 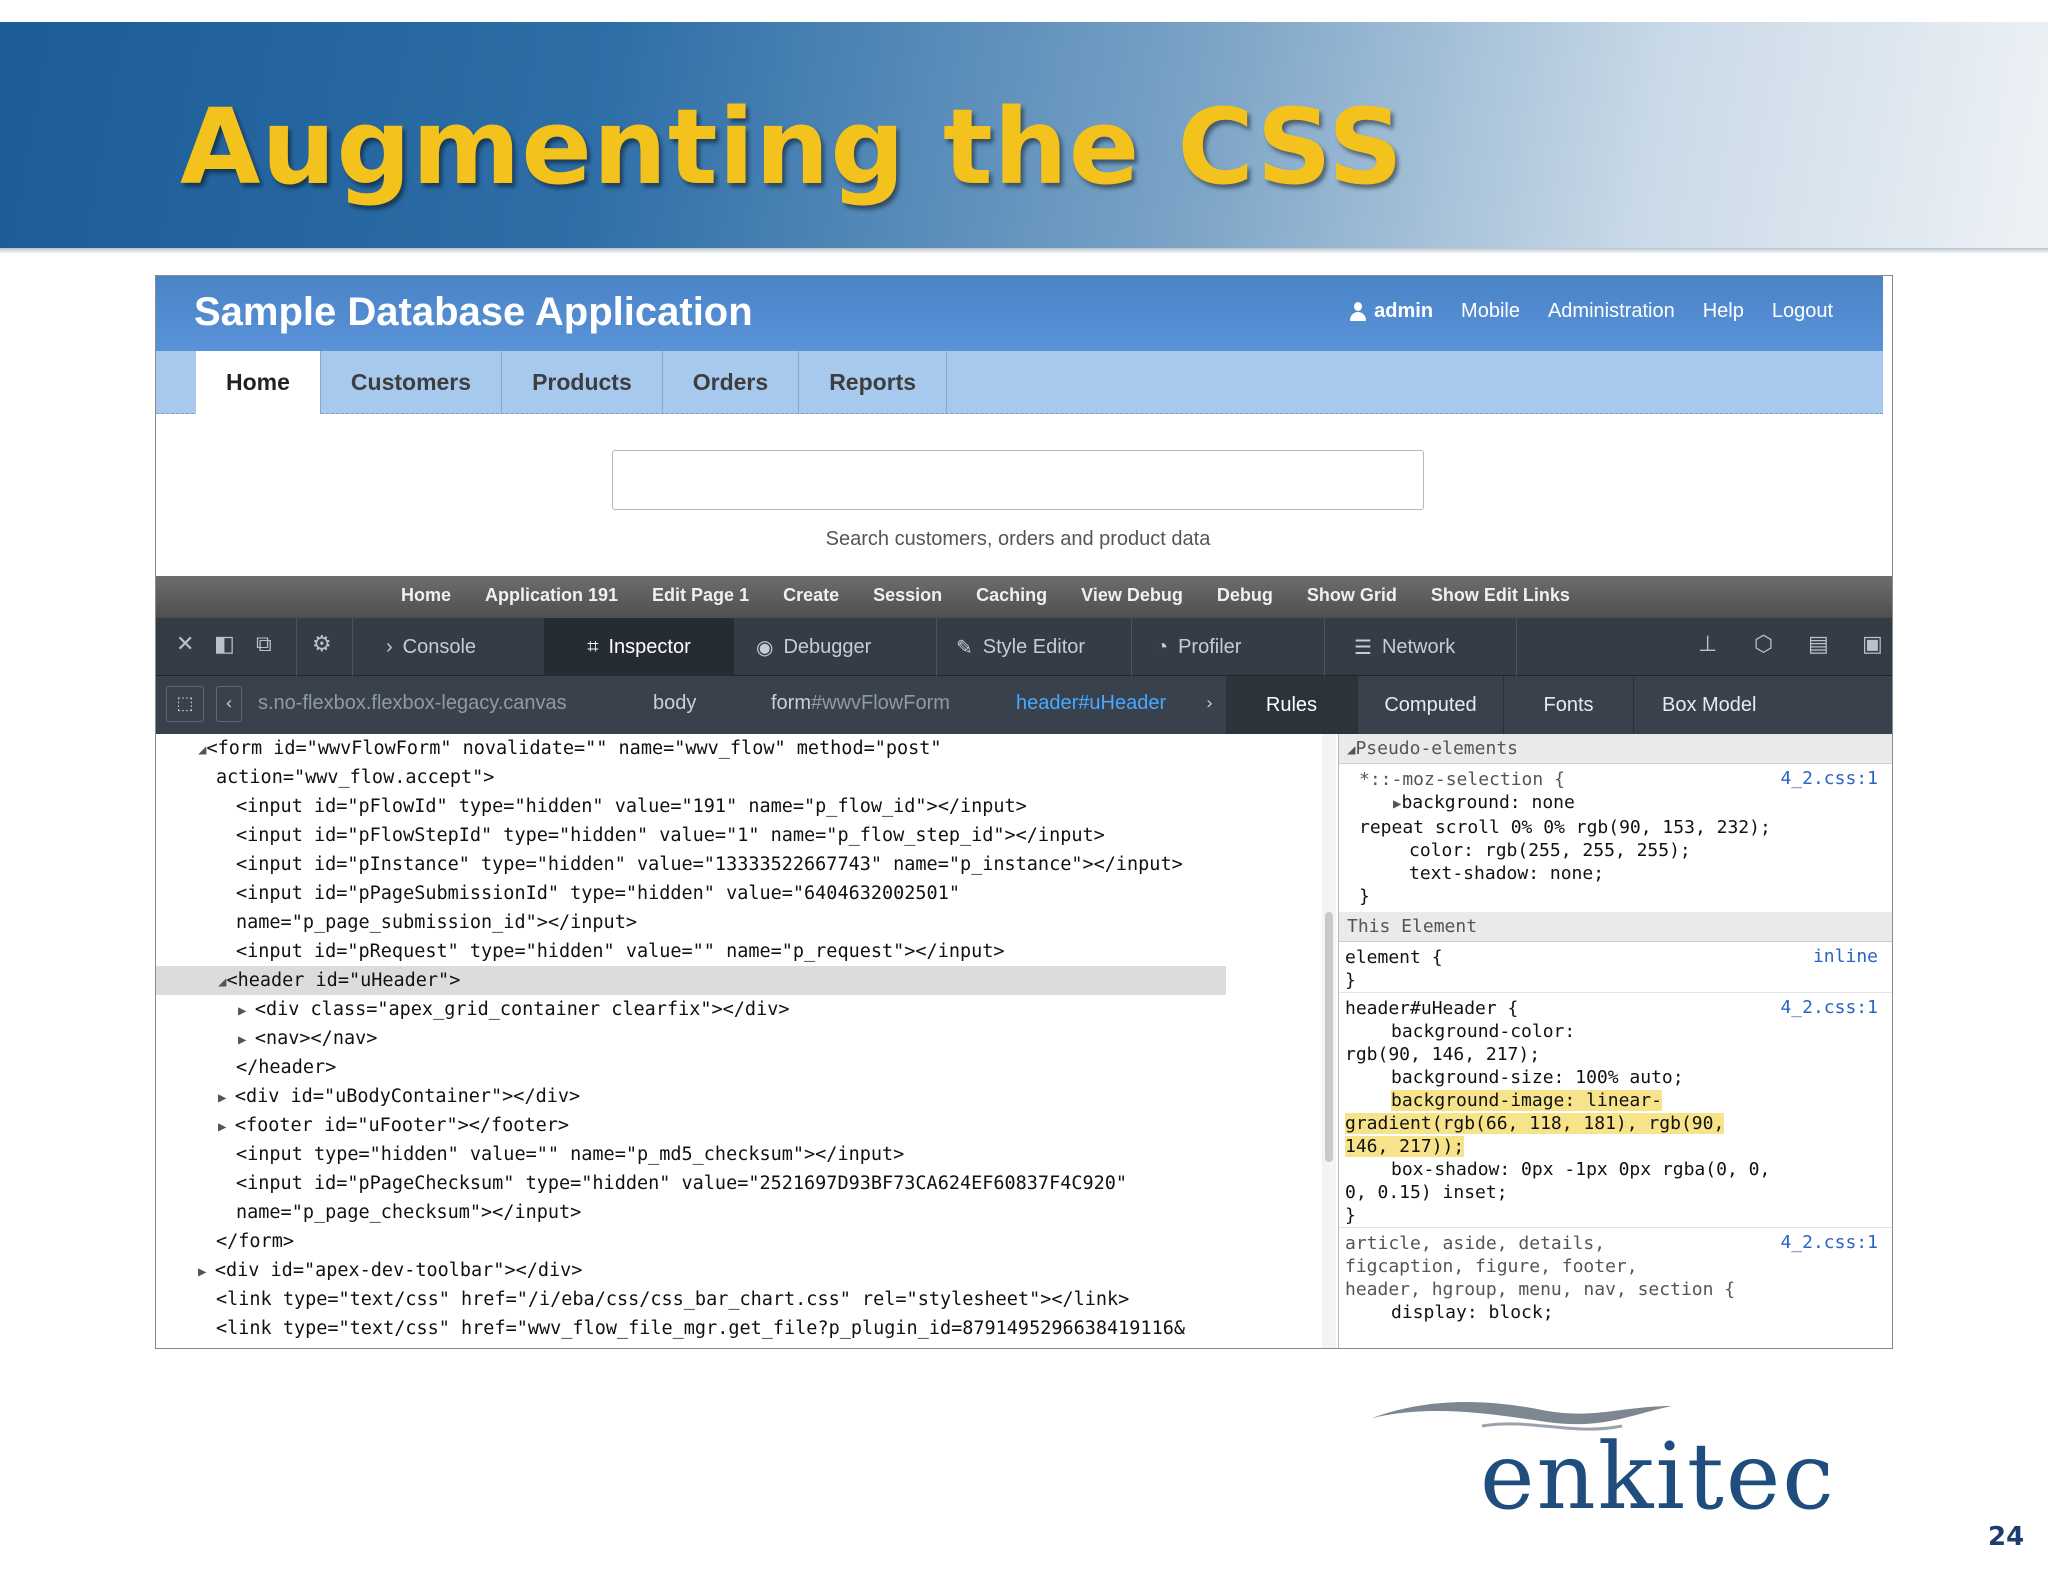 What do you see at coordinates (1707, 644) in the screenshot?
I see `paint-flashing-icon: ⊥` at bounding box center [1707, 644].